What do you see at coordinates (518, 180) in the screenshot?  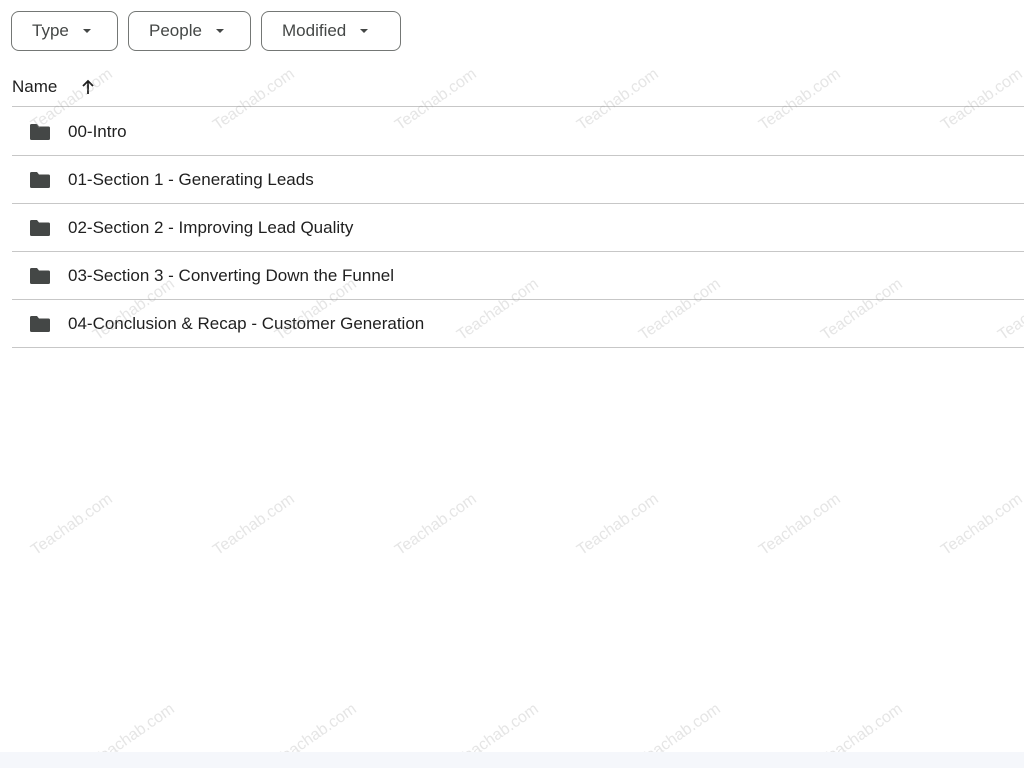 I see `folder-row: 01-Section 1 - Generating Leads` at bounding box center [518, 180].